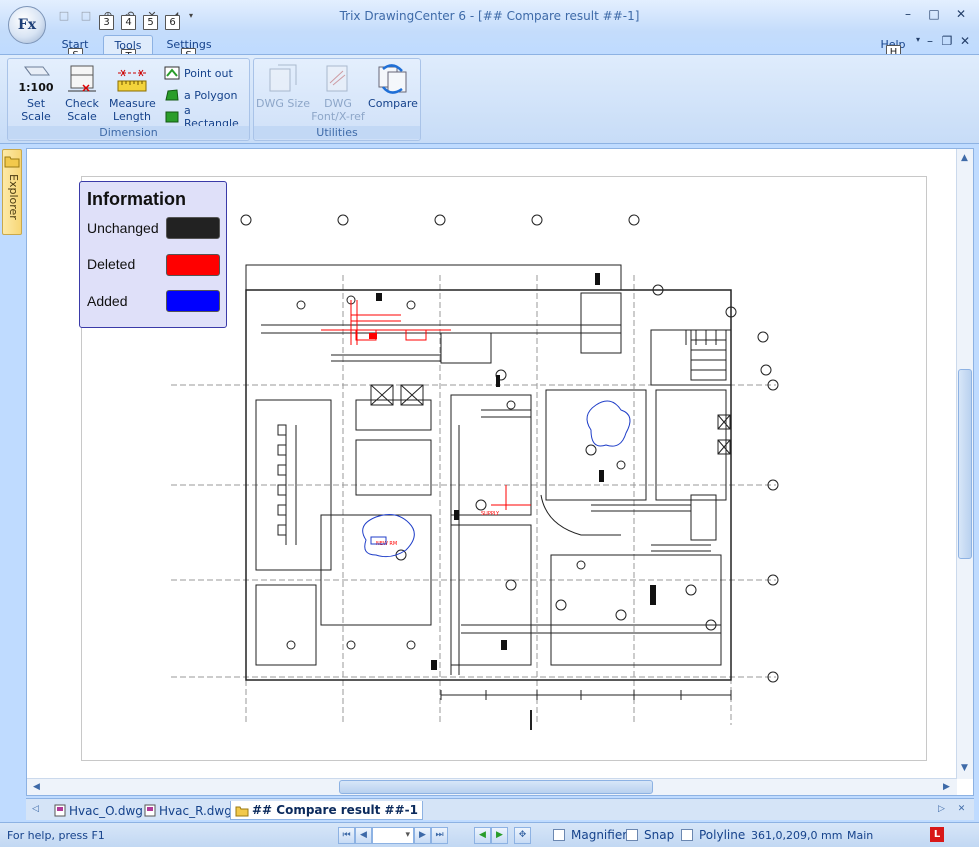 The image size is (979, 847). I want to click on view-nav: ◀ ▶ ✥, so click(502, 835).